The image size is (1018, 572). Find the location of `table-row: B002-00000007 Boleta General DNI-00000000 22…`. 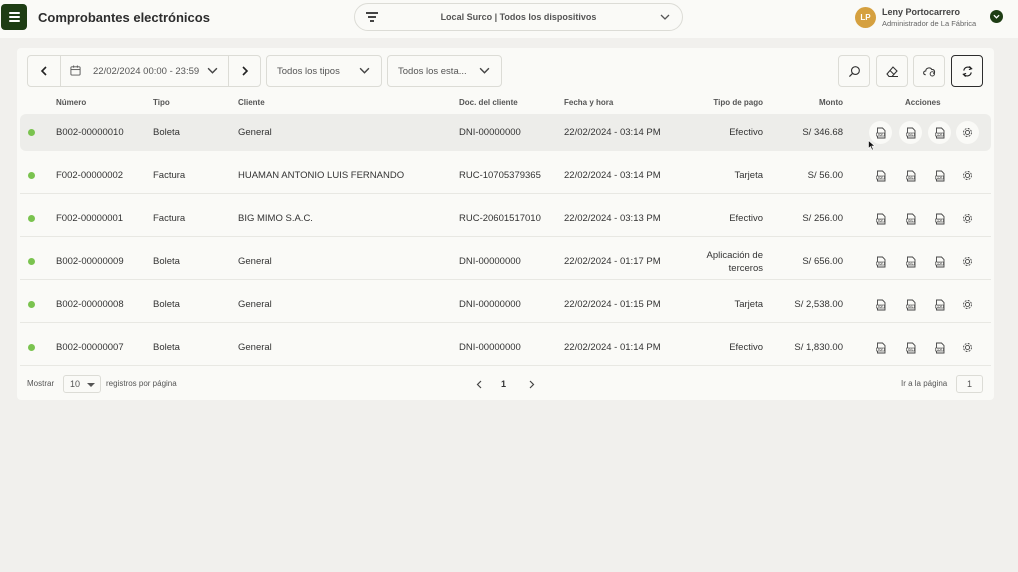

table-row: B002-00000007 Boleta General DNI-00000000 22… is located at coordinates (505, 347).